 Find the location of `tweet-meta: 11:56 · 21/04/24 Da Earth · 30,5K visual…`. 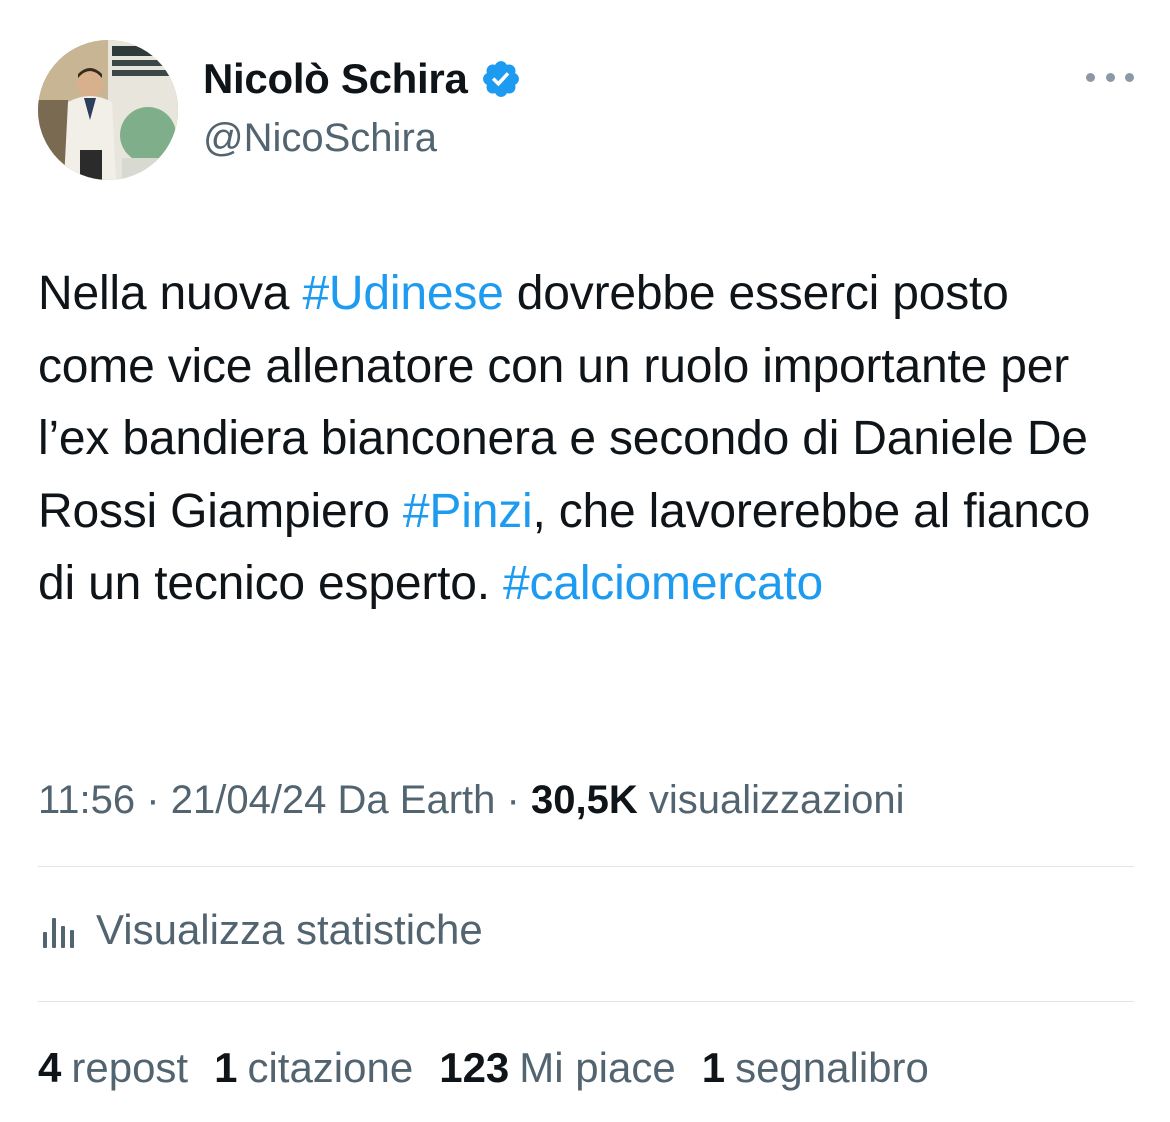

tweet-meta: 11:56 · 21/04/24 Da Earth · 30,5K visual… is located at coordinates (471, 800).